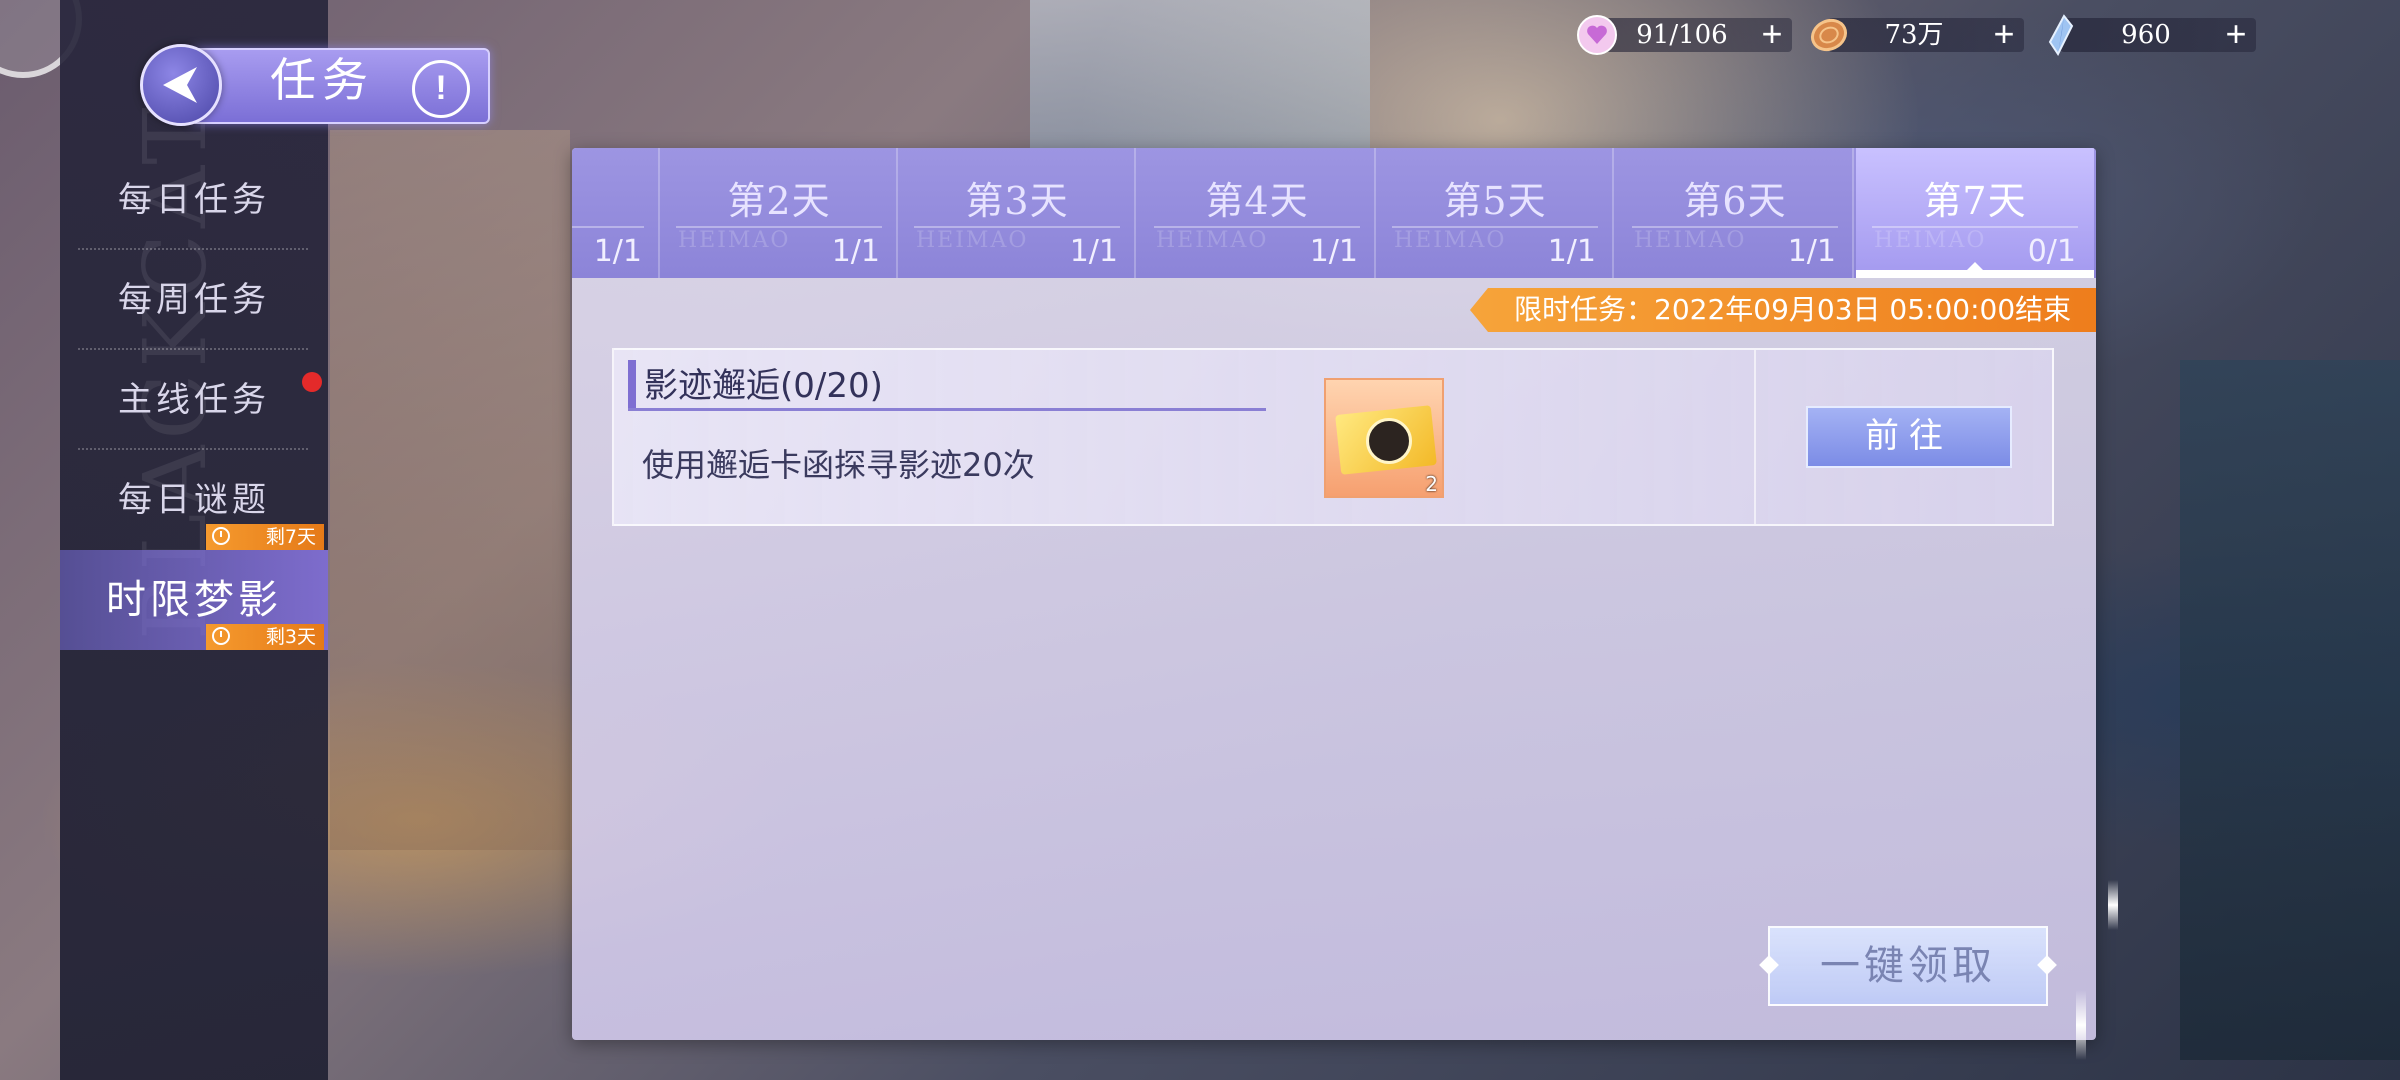  Describe the element at coordinates (1495, 201) in the screenshot. I see `tab-day-label: 第5天` at that location.